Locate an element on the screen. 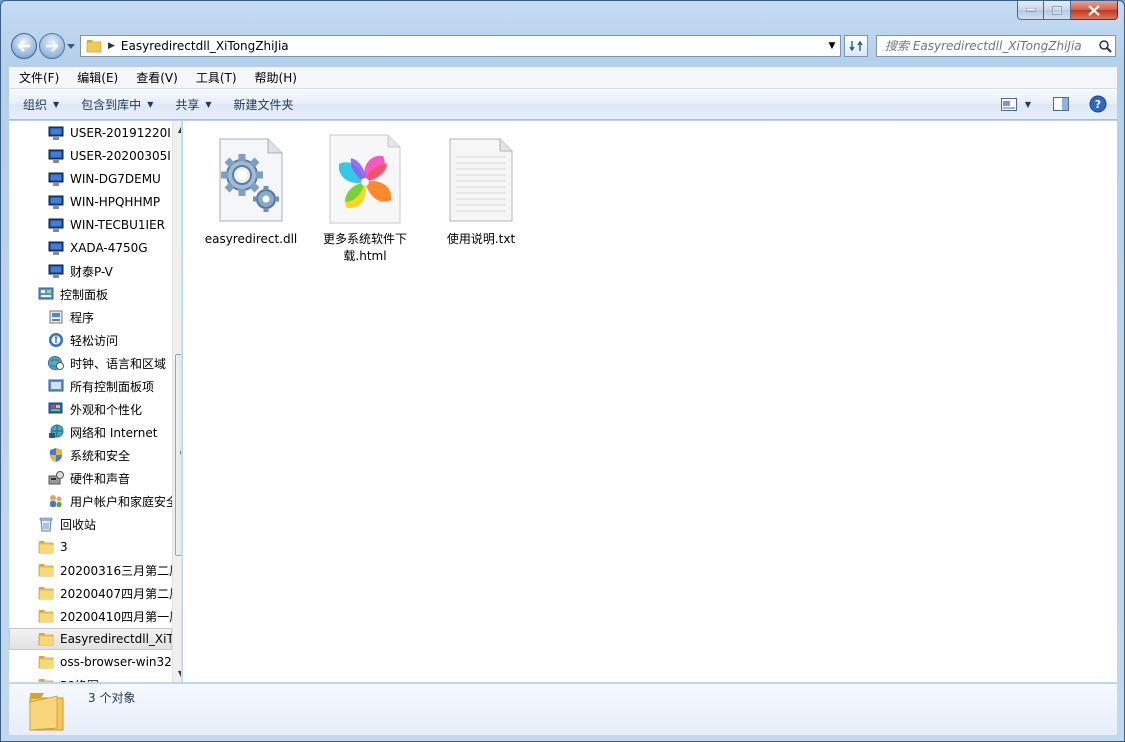 The image size is (1125, 742). search-icon is located at coordinates (1105, 46).